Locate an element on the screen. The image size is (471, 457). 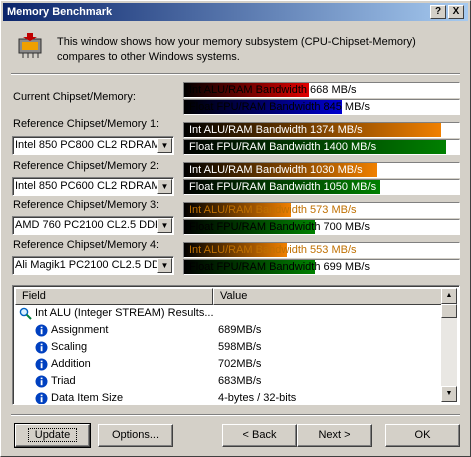
vertical-scrollbar: ▲ ▼ is located at coordinates (449, 345).